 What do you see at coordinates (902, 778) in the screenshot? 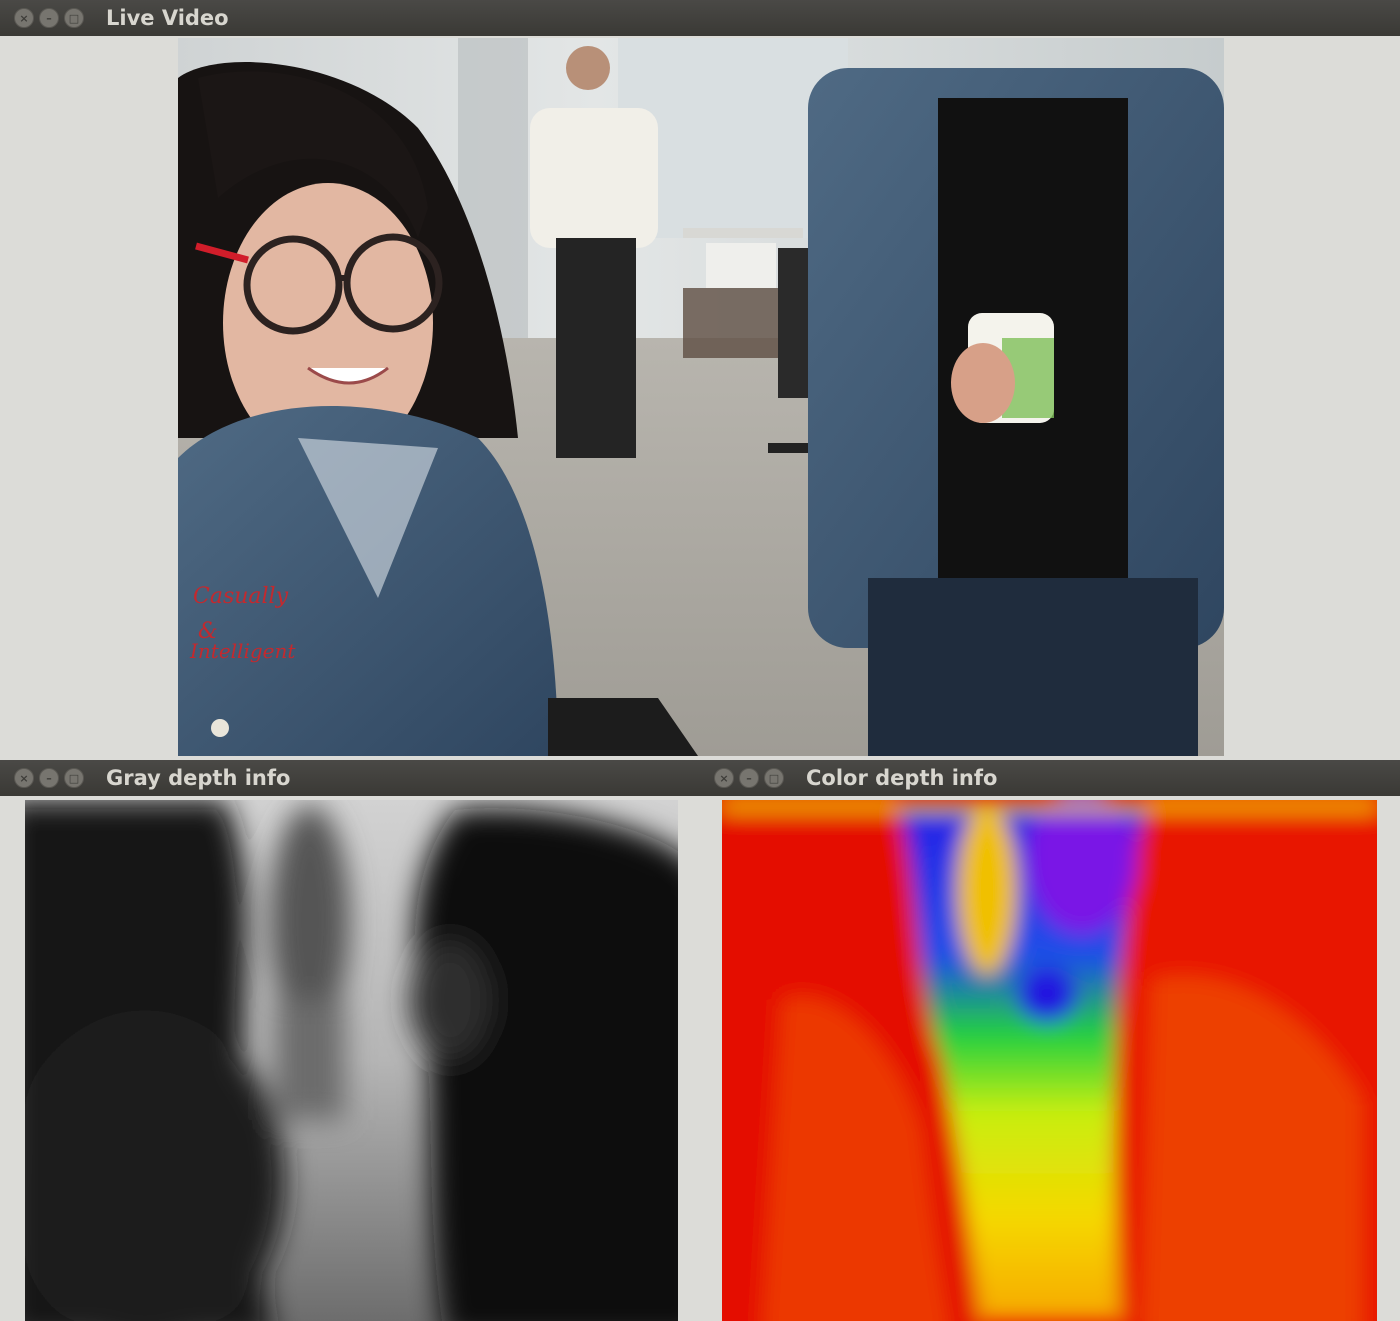
I see `window-title: Color depth info` at bounding box center [902, 778].